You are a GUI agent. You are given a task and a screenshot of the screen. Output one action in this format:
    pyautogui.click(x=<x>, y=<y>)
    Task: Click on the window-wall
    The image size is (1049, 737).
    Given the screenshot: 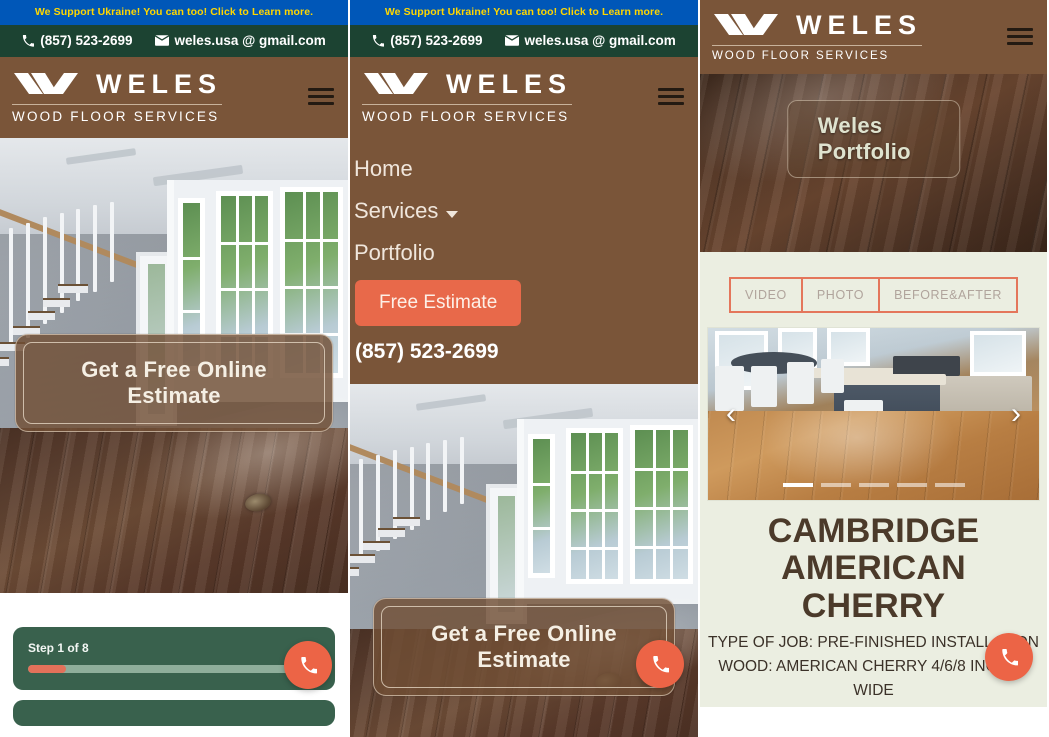 What is the action you would take?
    pyautogui.click(x=607, y=511)
    